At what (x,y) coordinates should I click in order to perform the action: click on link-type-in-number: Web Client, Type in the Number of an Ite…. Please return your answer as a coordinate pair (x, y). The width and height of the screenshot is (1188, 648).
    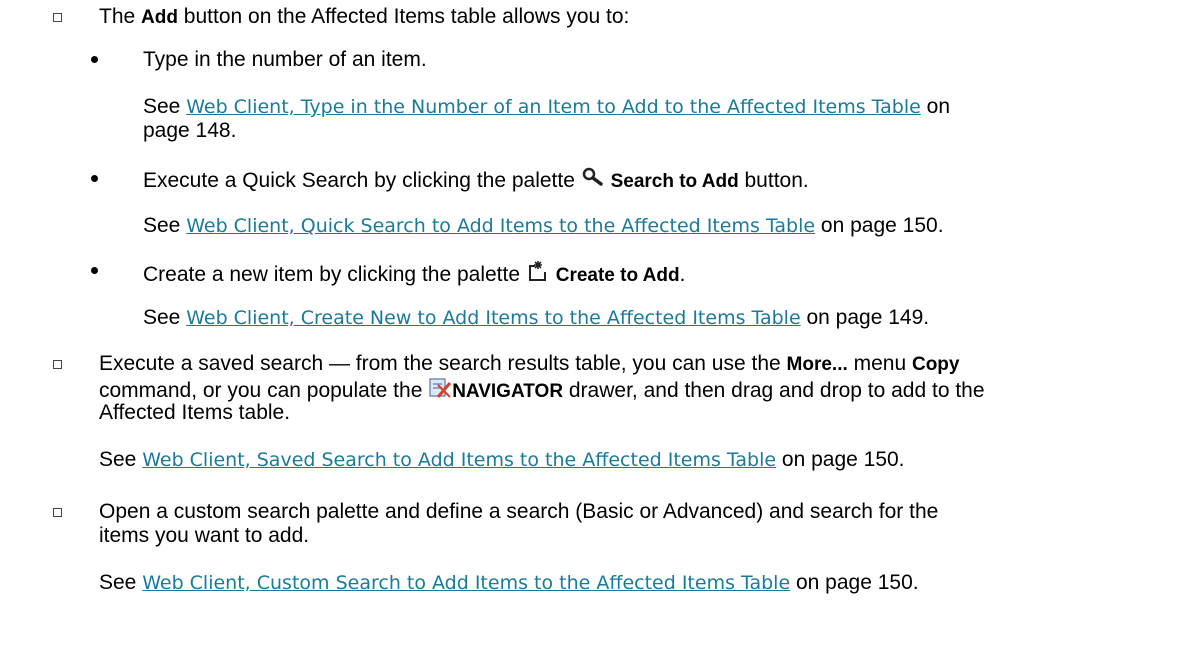
    Looking at the image, I should click on (553, 107).